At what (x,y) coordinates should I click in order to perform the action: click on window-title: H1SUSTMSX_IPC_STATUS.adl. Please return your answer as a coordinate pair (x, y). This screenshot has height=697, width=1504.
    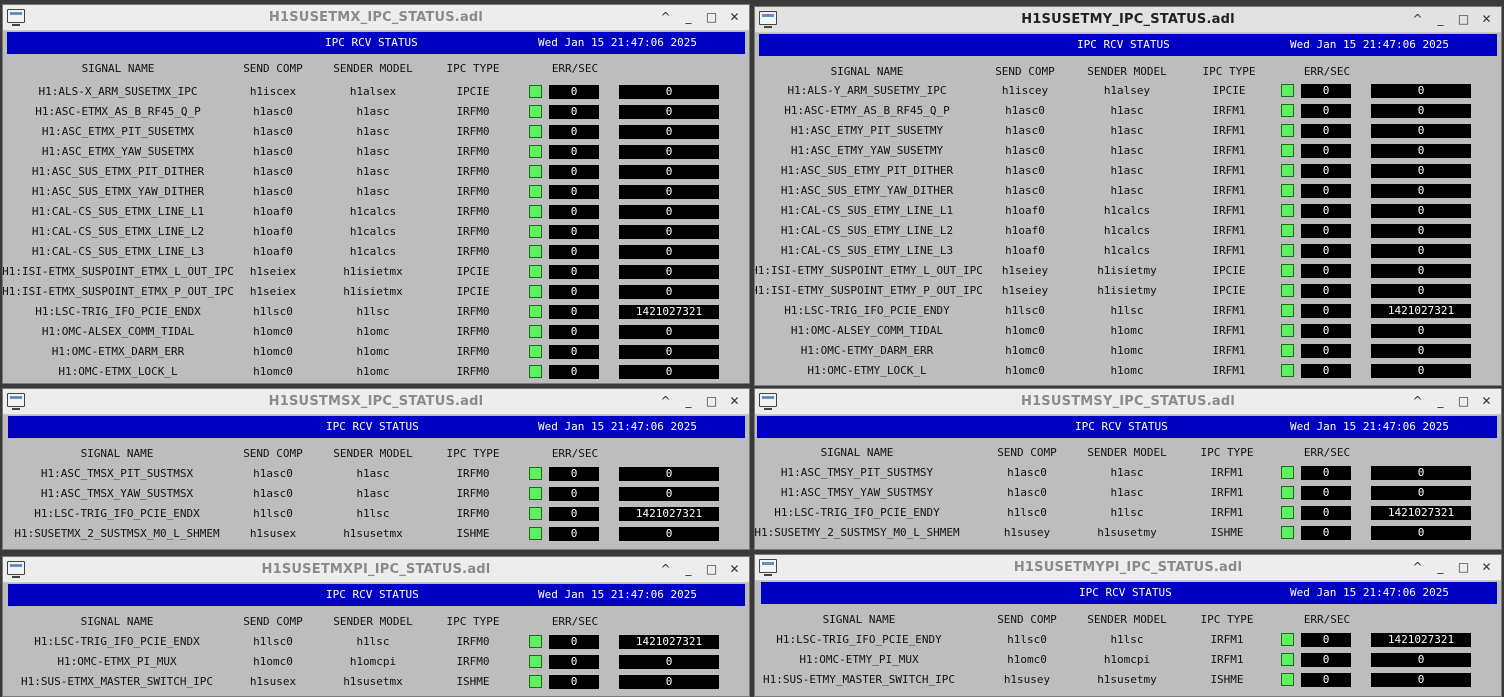
    Looking at the image, I should click on (376, 401).